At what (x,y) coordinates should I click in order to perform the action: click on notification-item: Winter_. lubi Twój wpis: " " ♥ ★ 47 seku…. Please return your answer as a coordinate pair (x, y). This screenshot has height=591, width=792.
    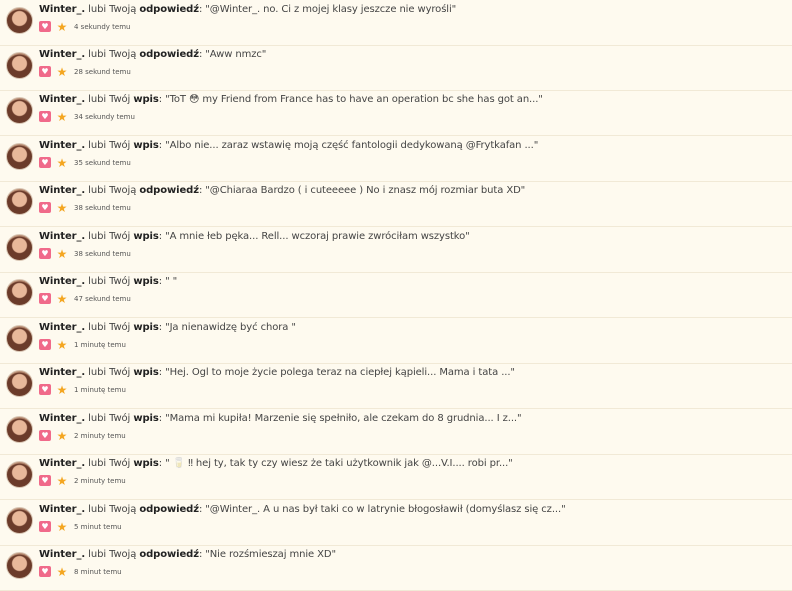
    Looking at the image, I should click on (396, 295).